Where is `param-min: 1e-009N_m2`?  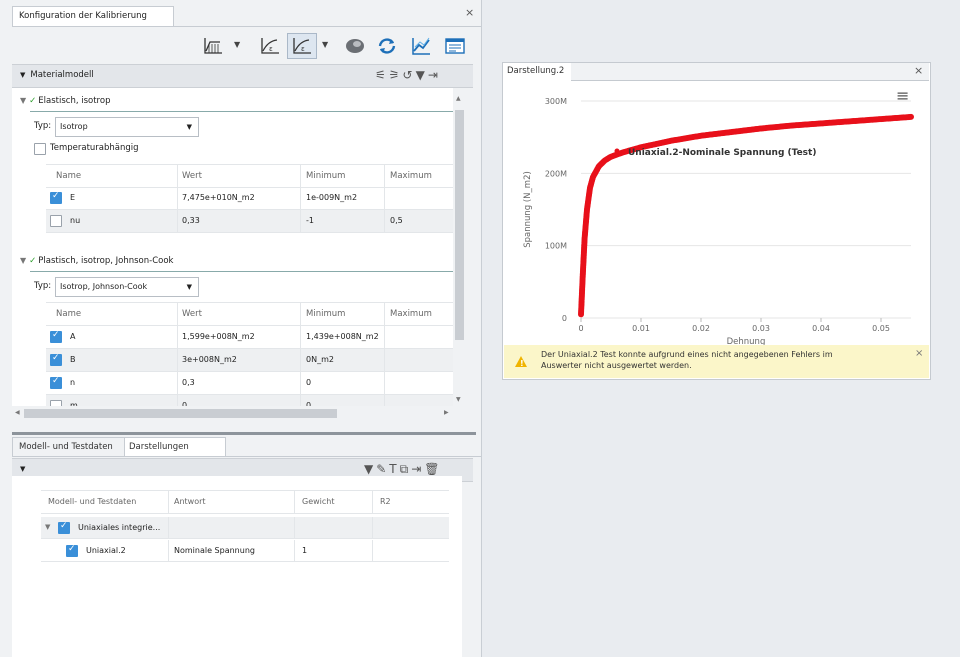
param-min: 1e-009N_m2 is located at coordinates (331, 197).